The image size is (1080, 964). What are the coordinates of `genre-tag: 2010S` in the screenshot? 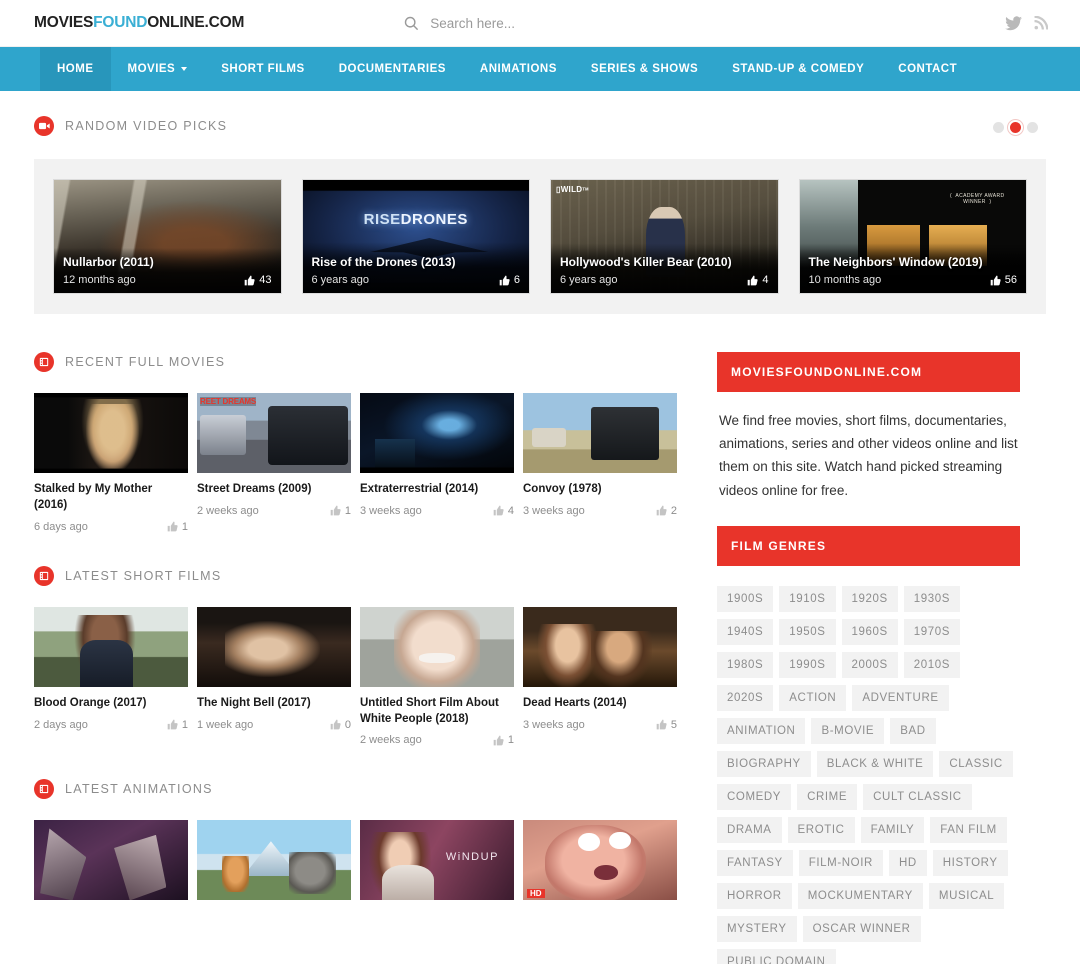 It's located at (932, 664).